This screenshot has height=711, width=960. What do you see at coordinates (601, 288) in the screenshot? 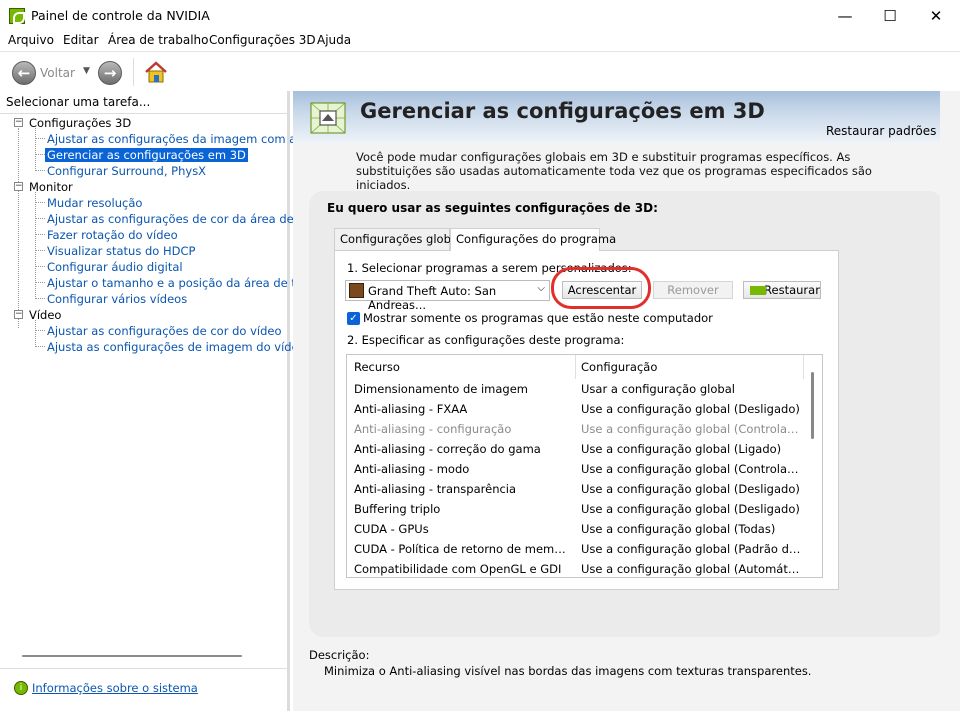
I see `highlight-annotation` at bounding box center [601, 288].